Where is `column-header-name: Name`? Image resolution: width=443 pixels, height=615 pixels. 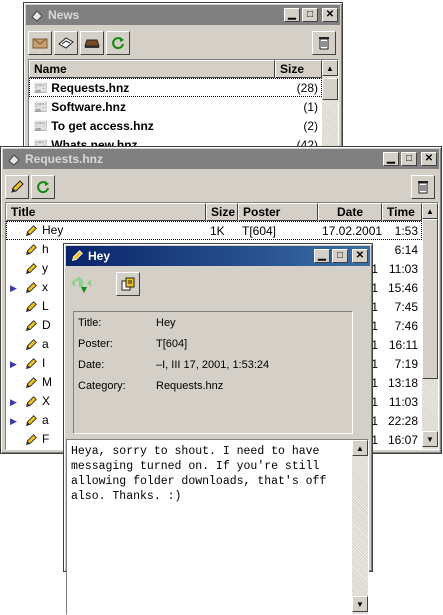 column-header-name: Name is located at coordinates (152, 69).